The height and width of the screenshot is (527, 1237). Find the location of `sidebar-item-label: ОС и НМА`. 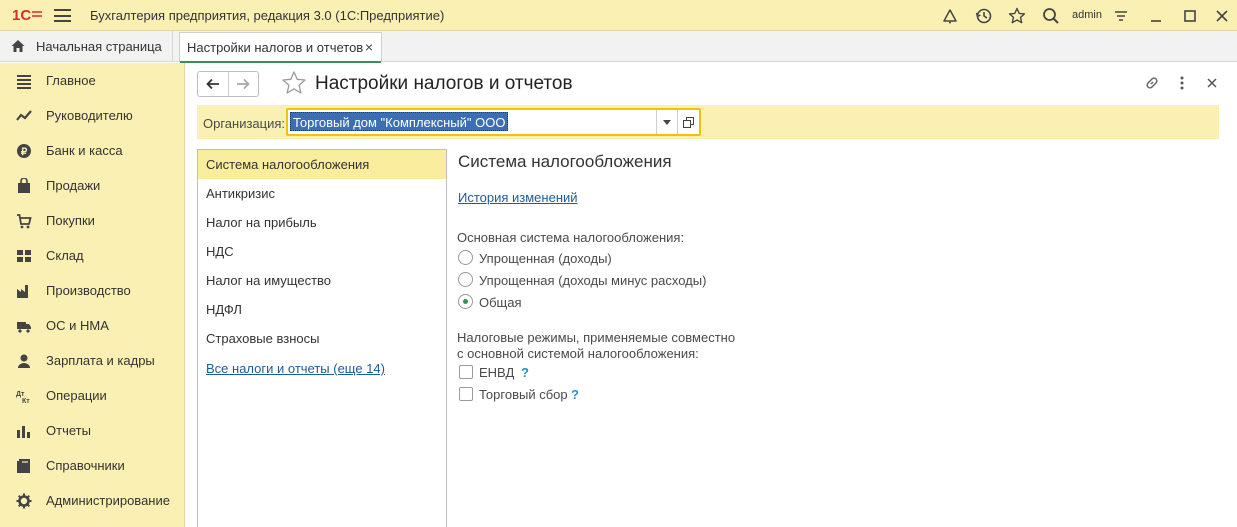

sidebar-item-label: ОС и НМА is located at coordinates (77, 325).